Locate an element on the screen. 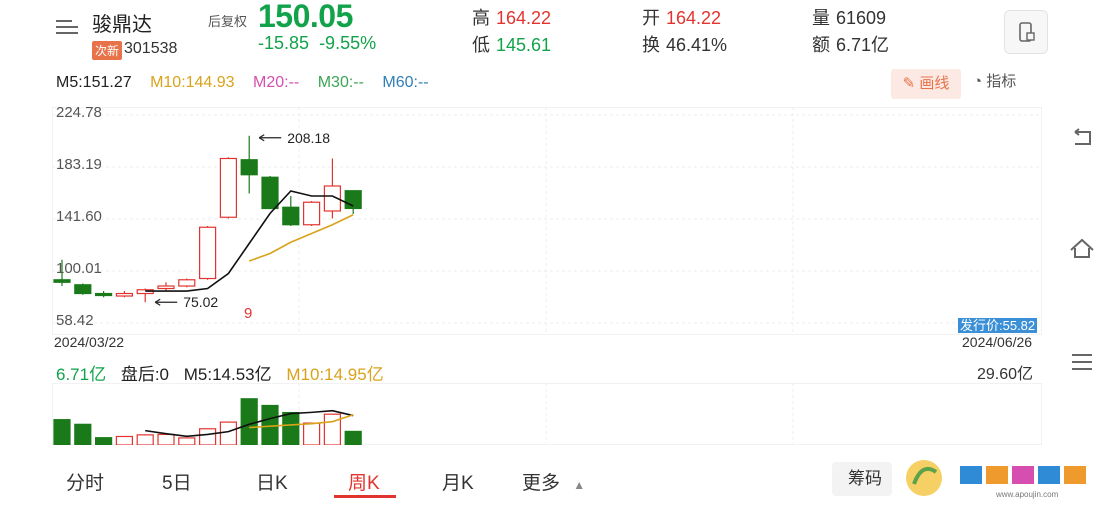 Image resolution: width=1111 pixels, height=505 pixels. annotation-label: 75.02 is located at coordinates (200, 302).